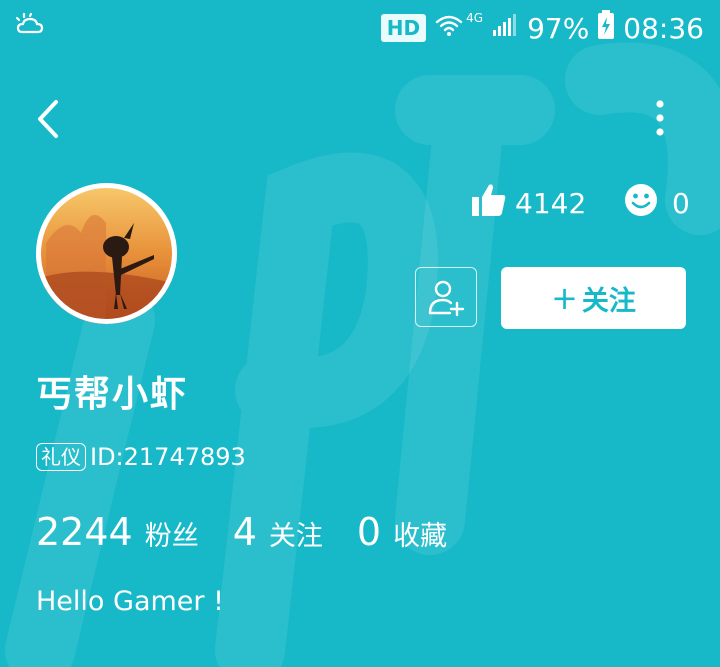 This screenshot has width=720, height=667. What do you see at coordinates (369, 532) in the screenshot?
I see `favorites-count: 0` at bounding box center [369, 532].